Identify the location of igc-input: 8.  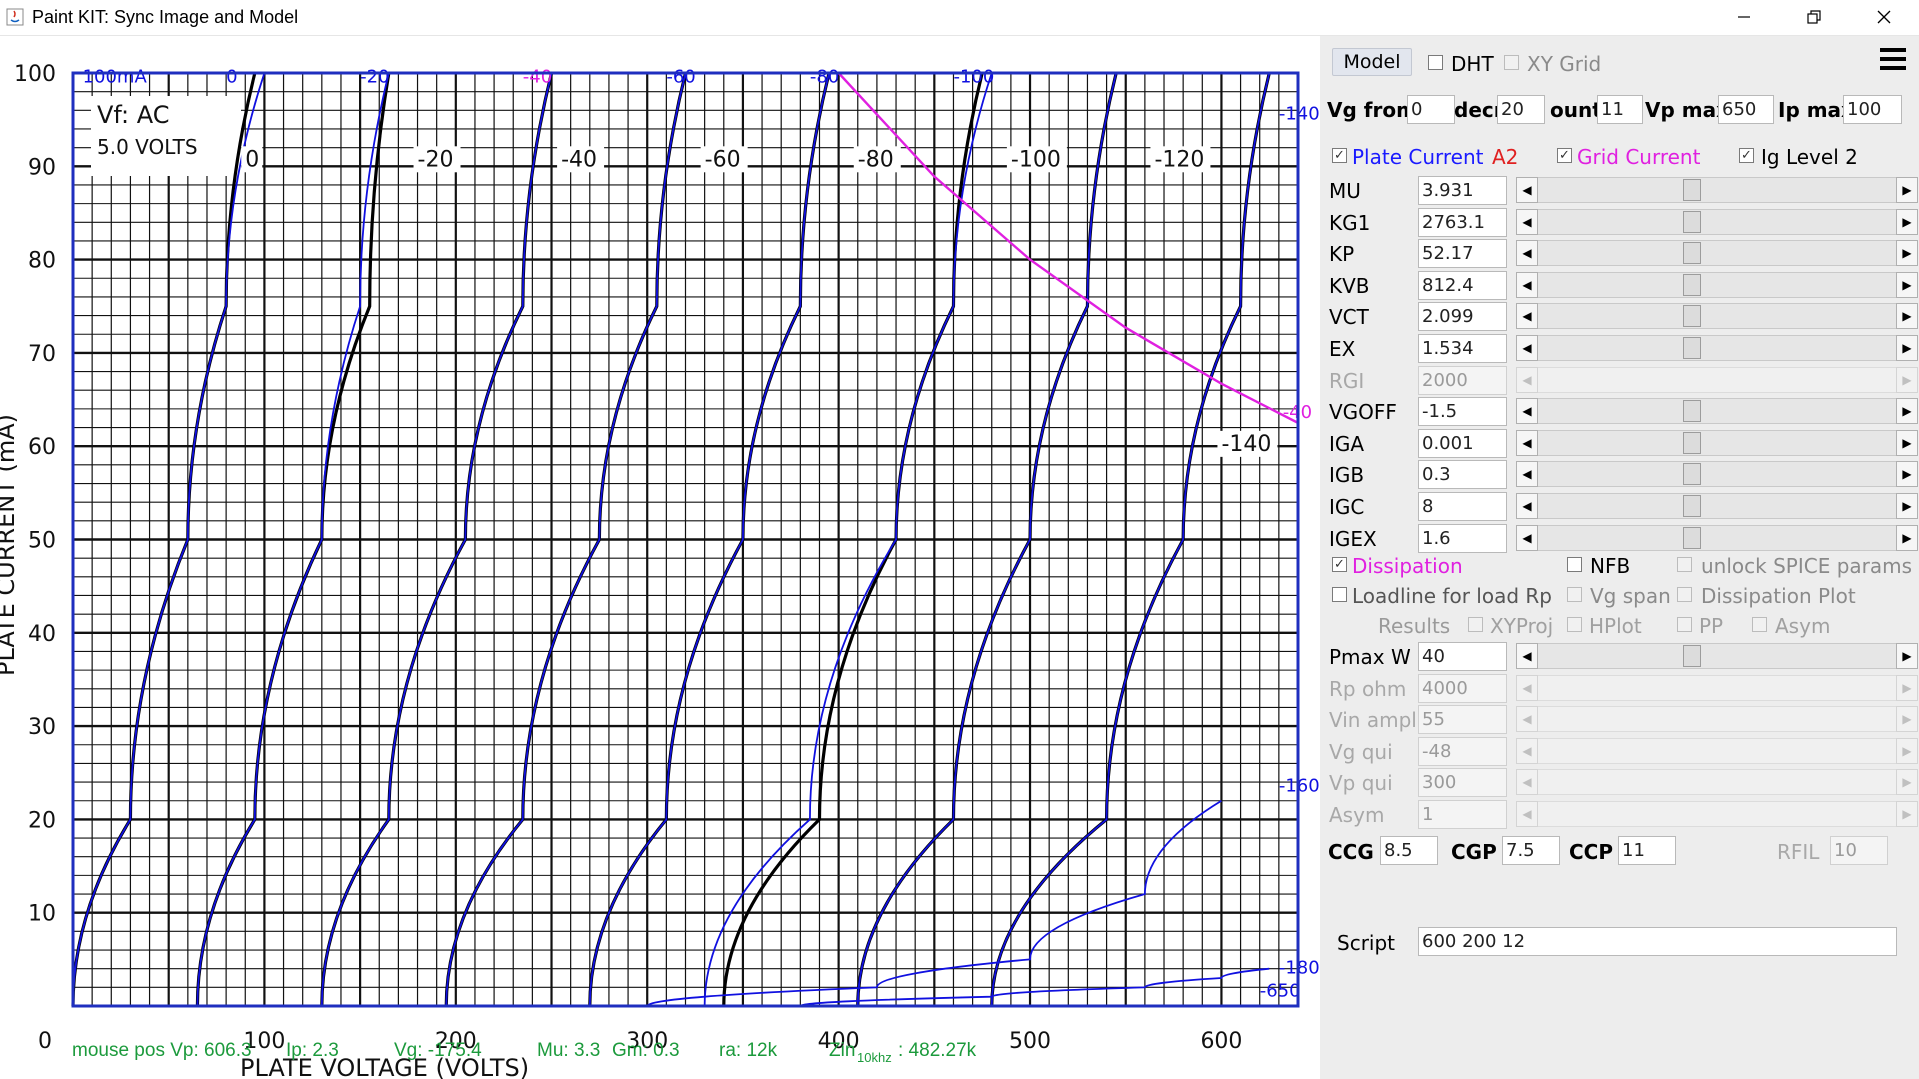
(1462, 506).